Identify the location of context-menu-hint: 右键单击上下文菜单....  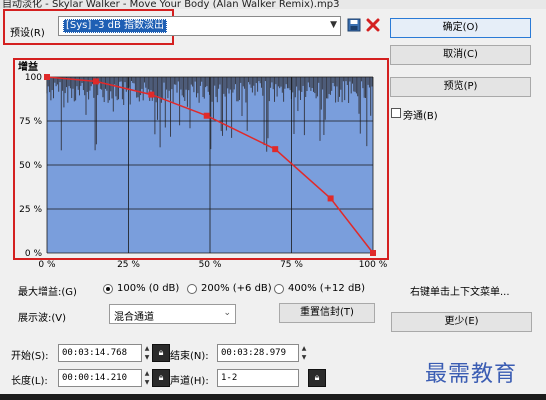
(460, 292).